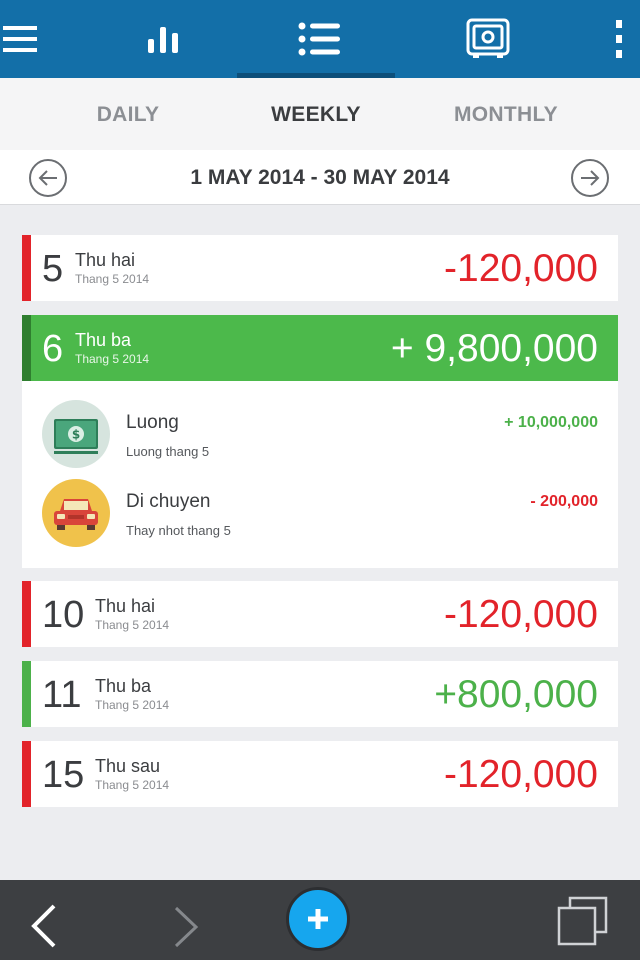 The image size is (640, 960). What do you see at coordinates (44, 928) in the screenshot?
I see `back-icon` at bounding box center [44, 928].